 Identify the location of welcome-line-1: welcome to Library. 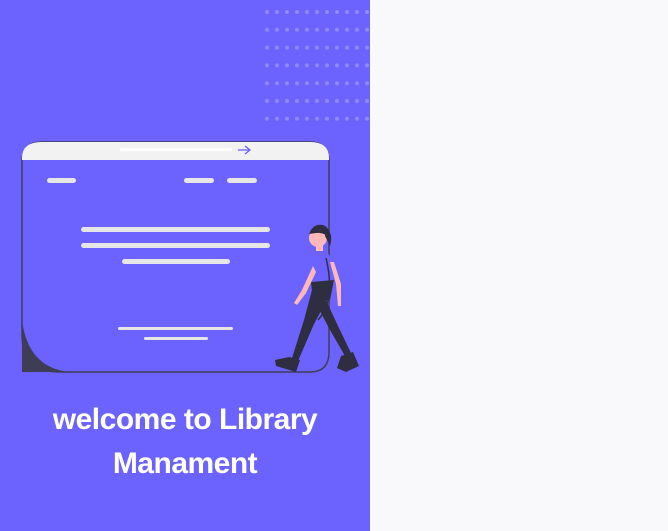
(185, 419).